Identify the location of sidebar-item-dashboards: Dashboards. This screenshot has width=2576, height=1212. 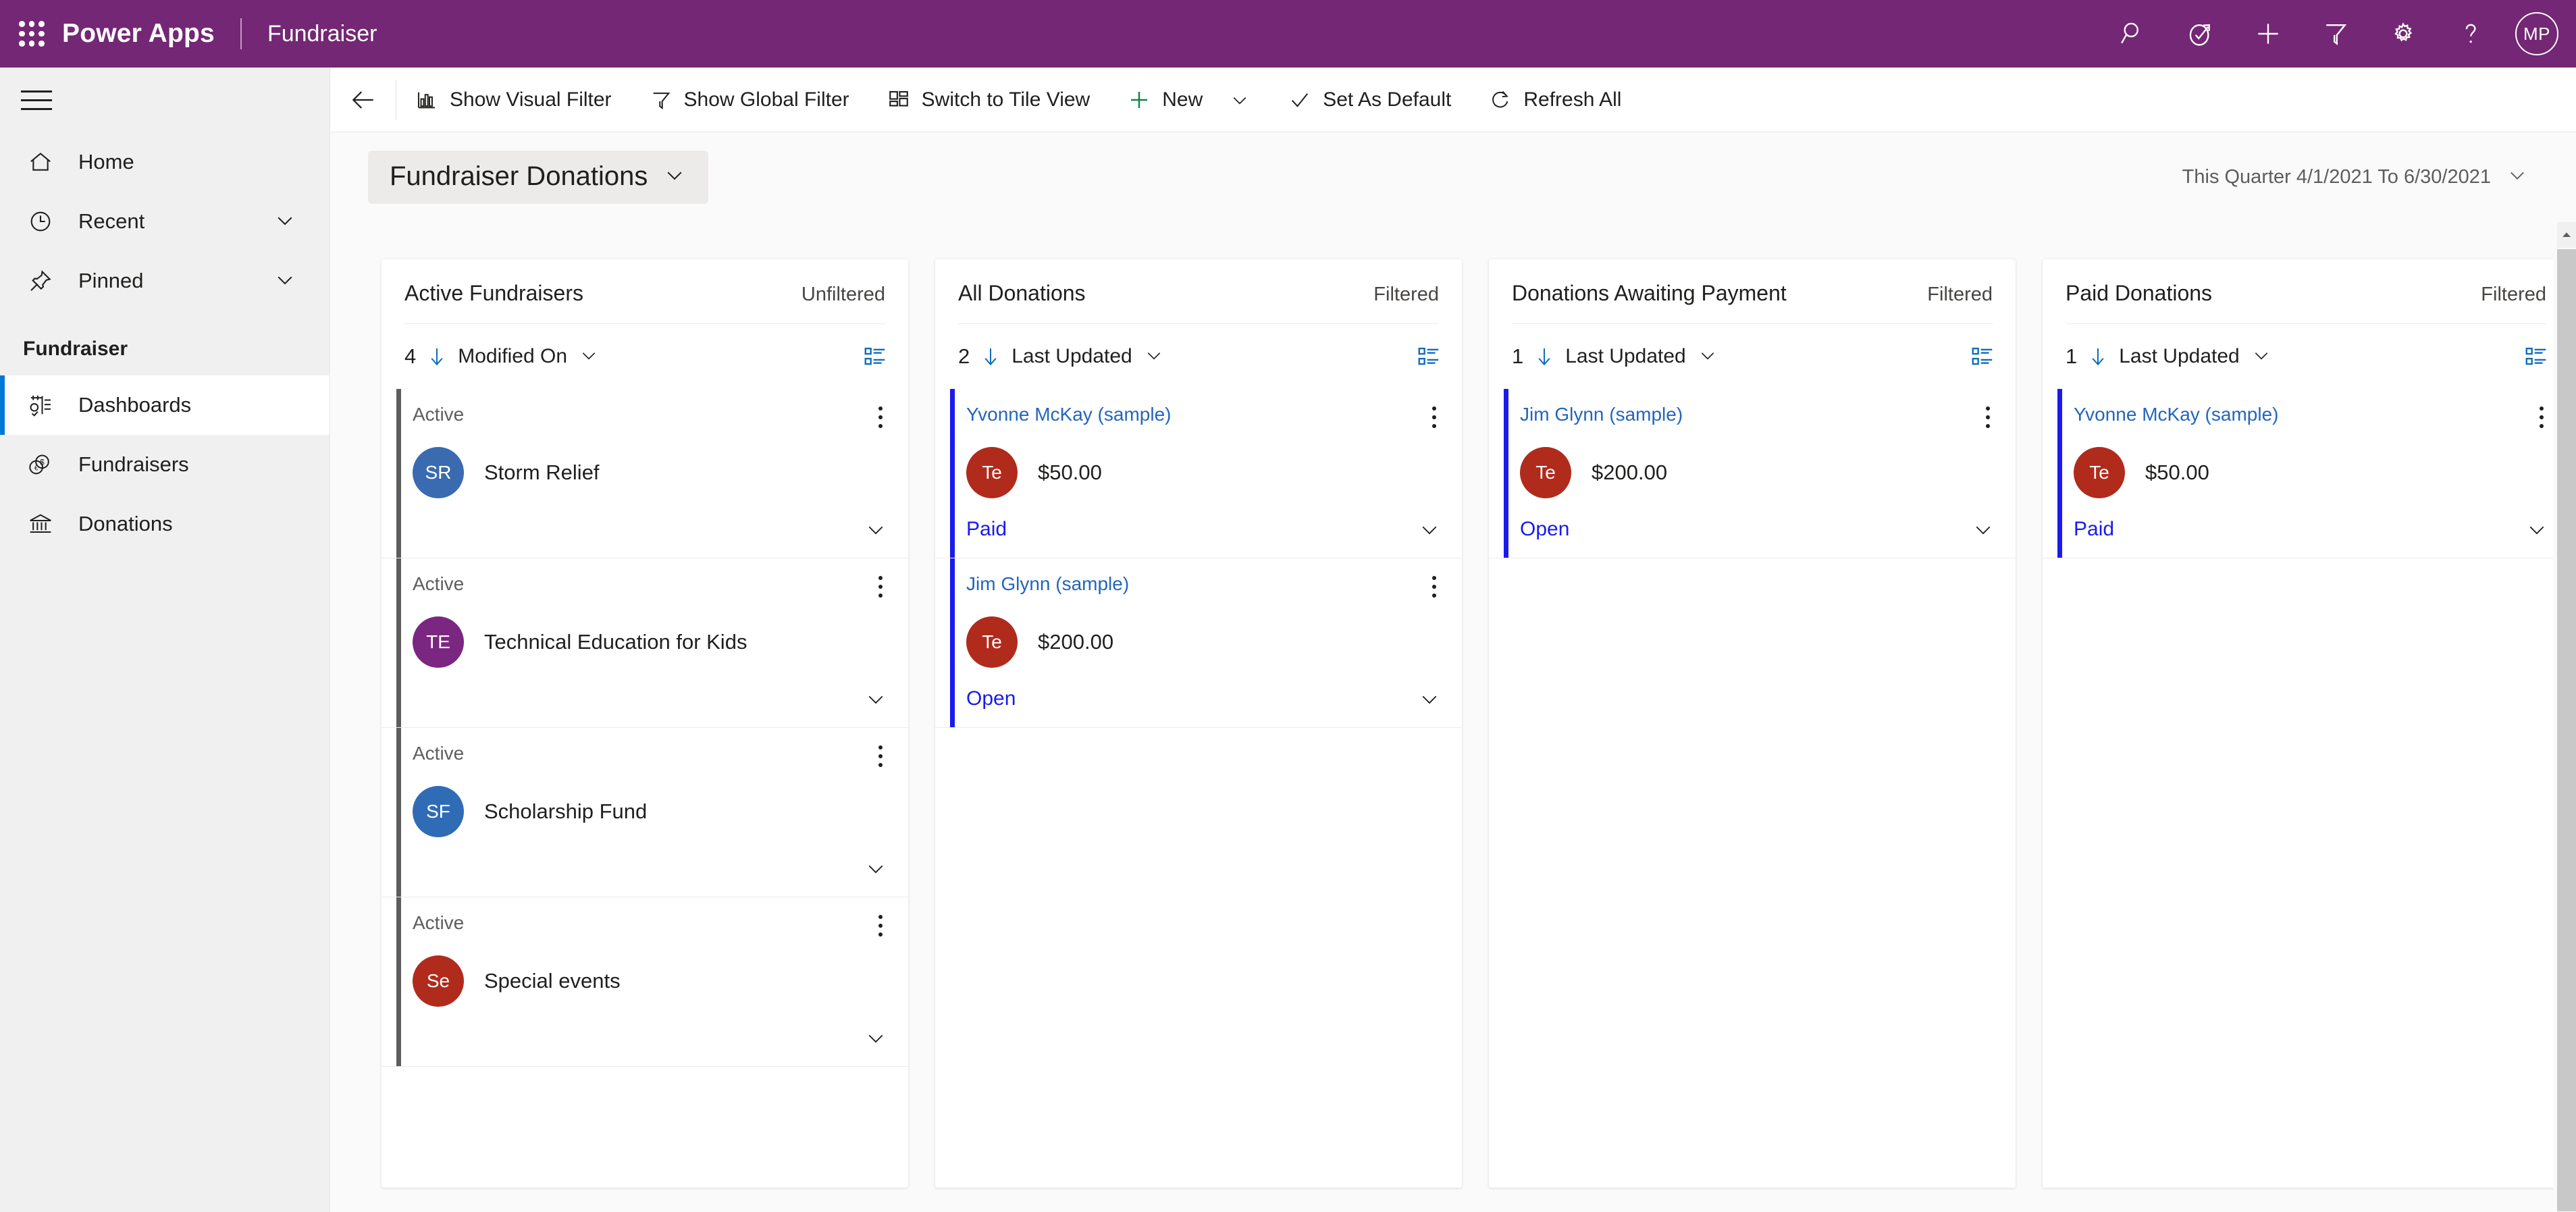
(165, 405).